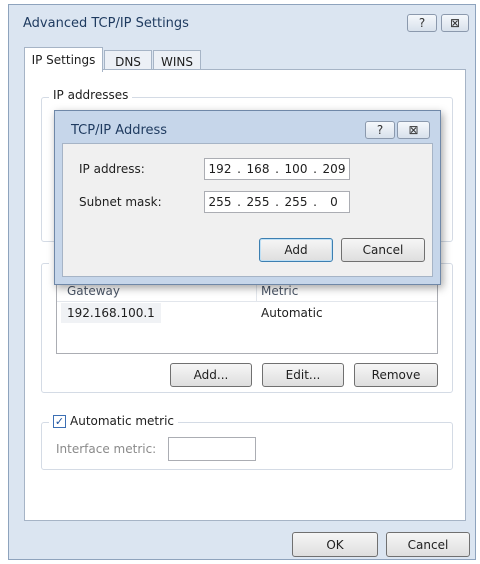 This screenshot has height=564, width=480. I want to click on dialog-add-button: Add, so click(296, 250).